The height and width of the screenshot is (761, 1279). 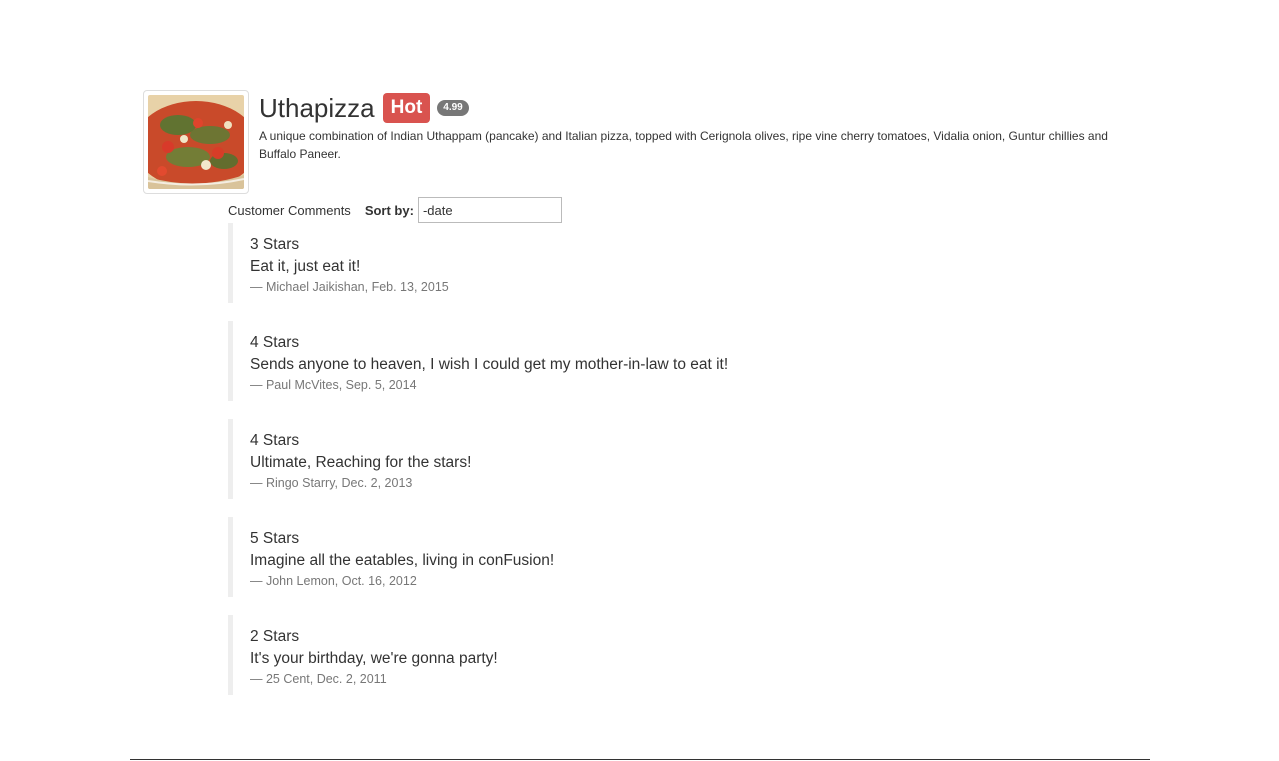 I want to click on comment-text: It's your birthday, we're gonna party!, so click(x=374, y=658).